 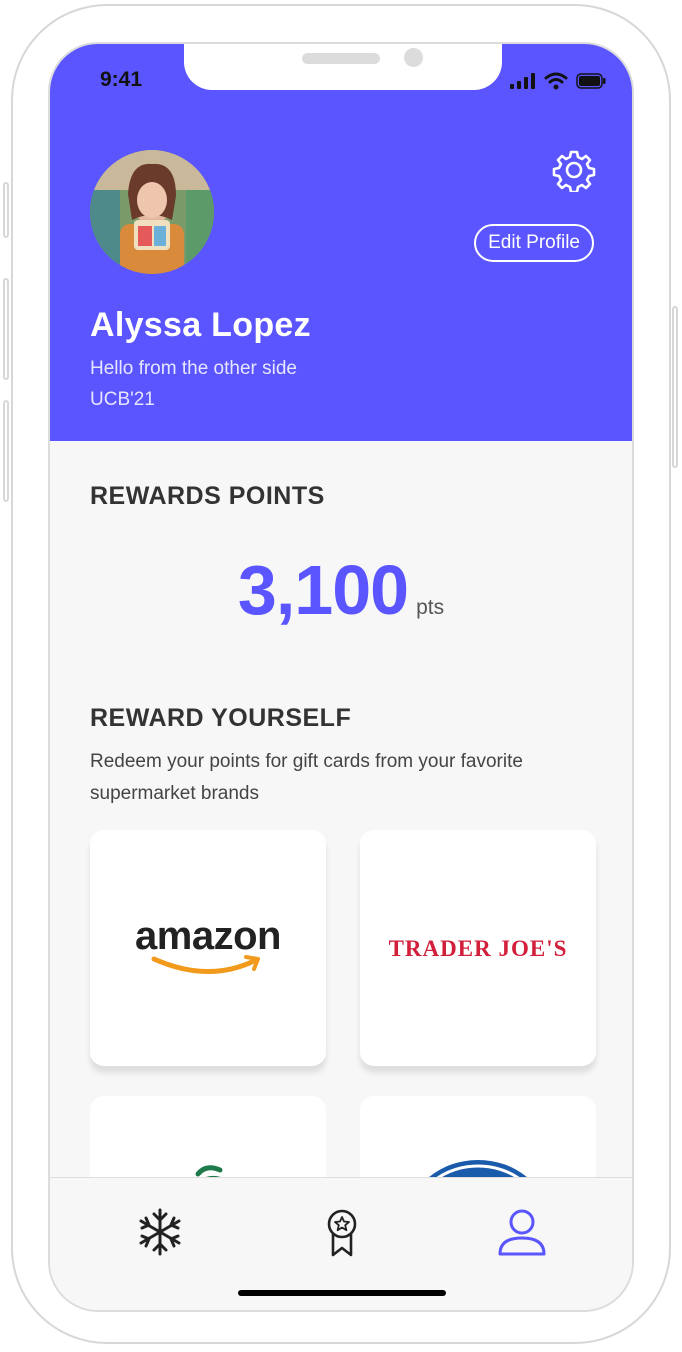 What do you see at coordinates (534, 243) in the screenshot?
I see `edit-profile-button: Edit Profile` at bounding box center [534, 243].